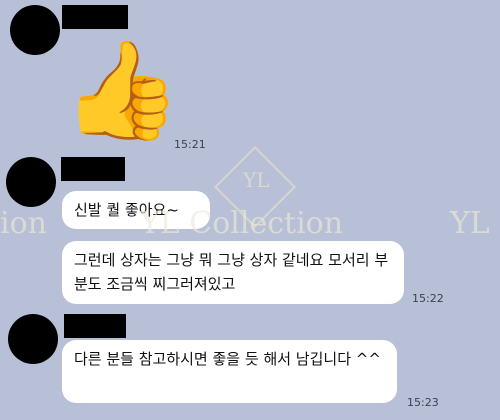 This screenshot has height=420, width=500. What do you see at coordinates (229, 371) in the screenshot?
I see `message-bubble: 다른 분들 참고하시면 좋을 듯 해서 남깁니다 ^^` at bounding box center [229, 371].